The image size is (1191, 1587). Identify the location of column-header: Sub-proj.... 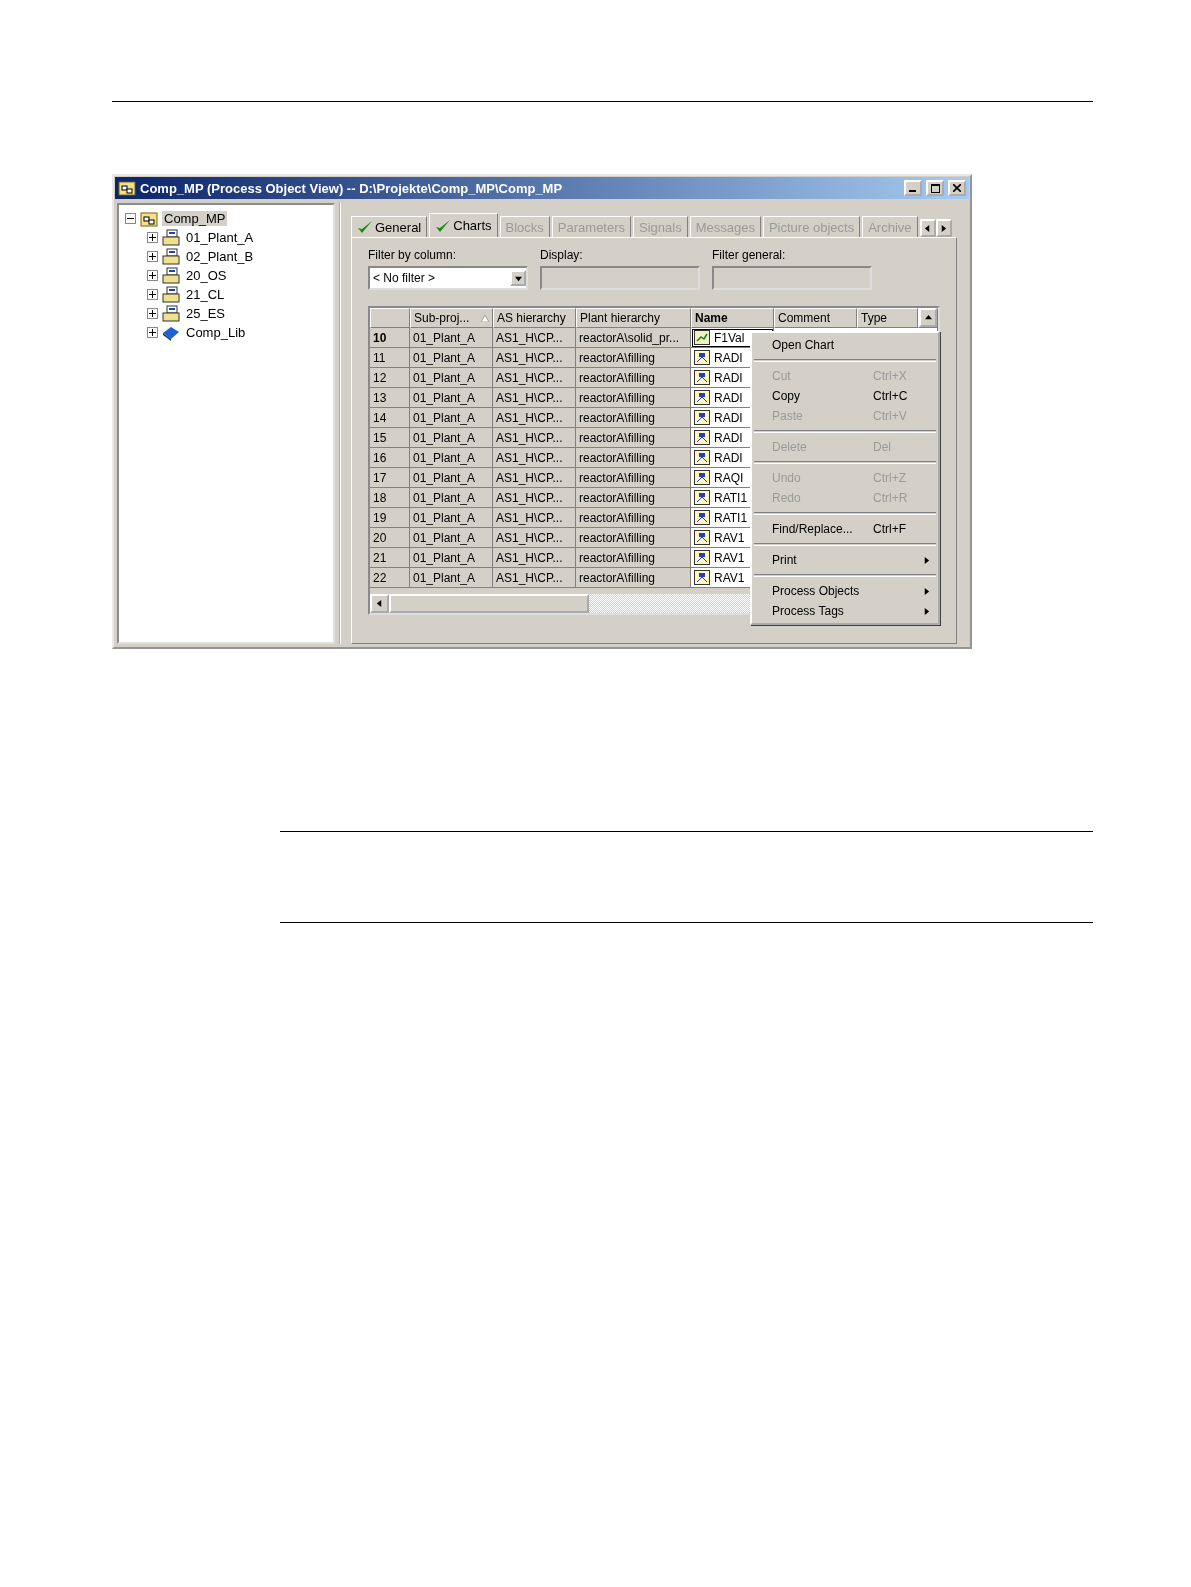
(451, 318).